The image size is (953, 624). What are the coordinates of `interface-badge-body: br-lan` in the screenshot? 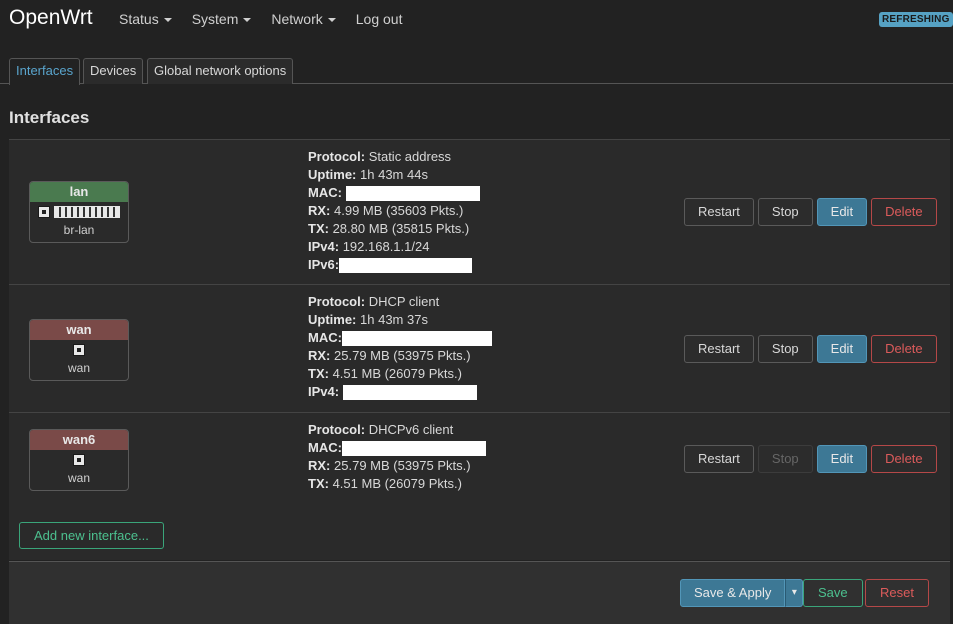 It's located at (79, 219).